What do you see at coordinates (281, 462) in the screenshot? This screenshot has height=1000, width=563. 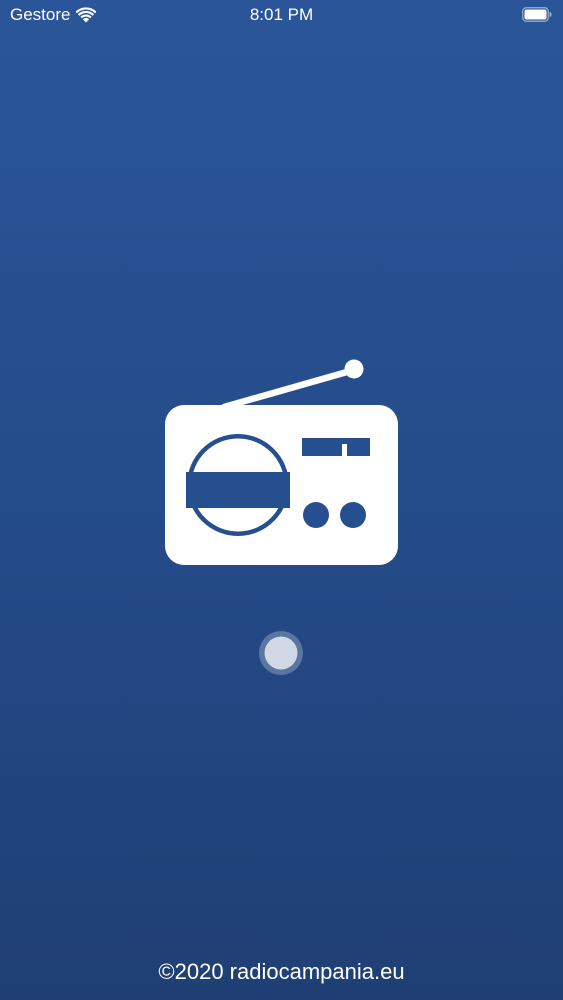 I see `radio-icon` at bounding box center [281, 462].